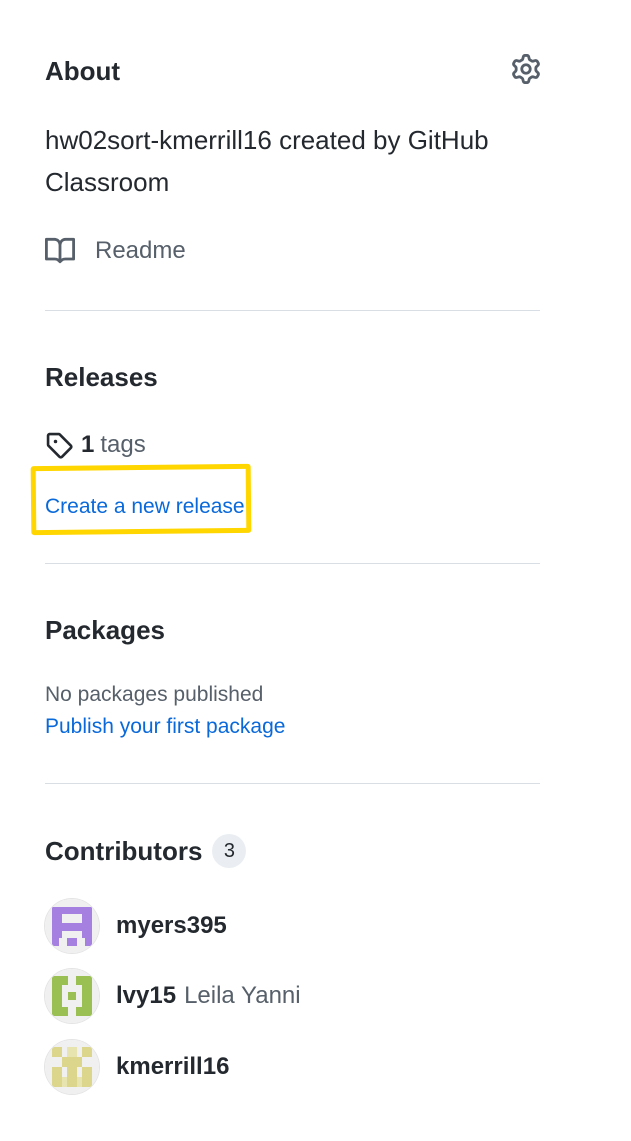  I want to click on tags-link: 1 tags, so click(95, 445).